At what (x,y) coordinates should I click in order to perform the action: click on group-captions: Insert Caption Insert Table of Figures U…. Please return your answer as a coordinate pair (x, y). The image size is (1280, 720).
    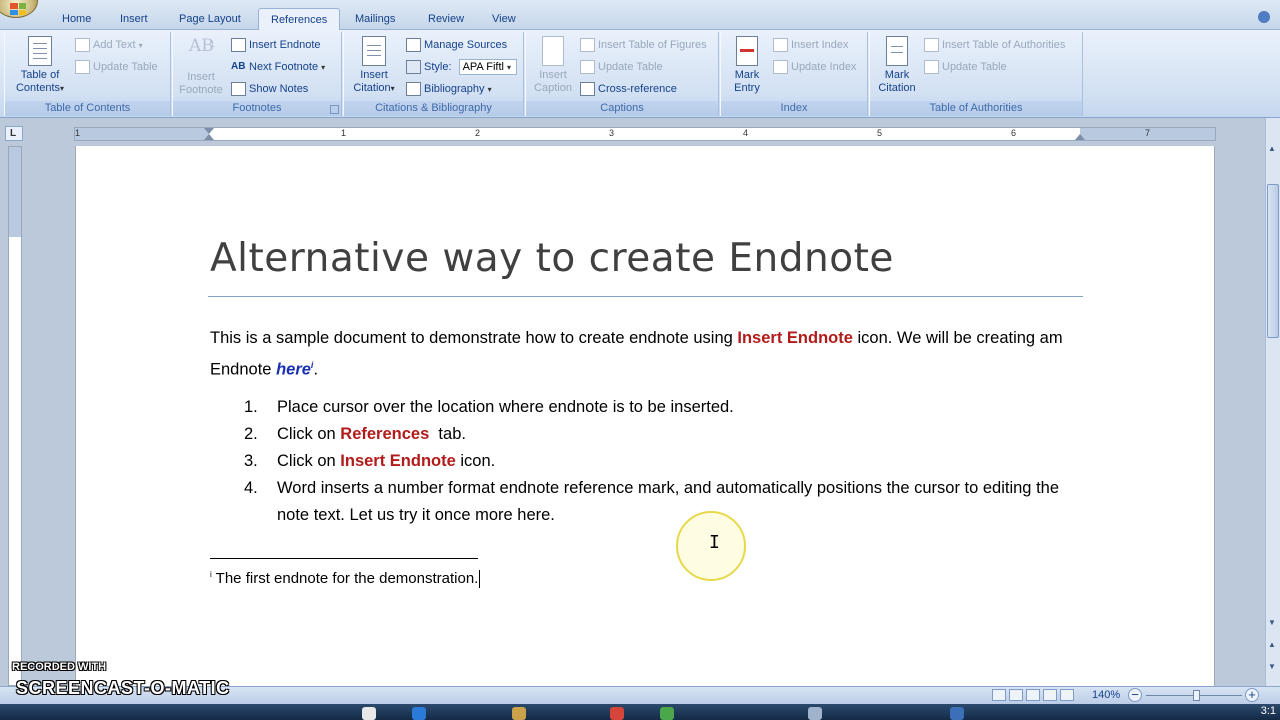
    Looking at the image, I should click on (622, 74).